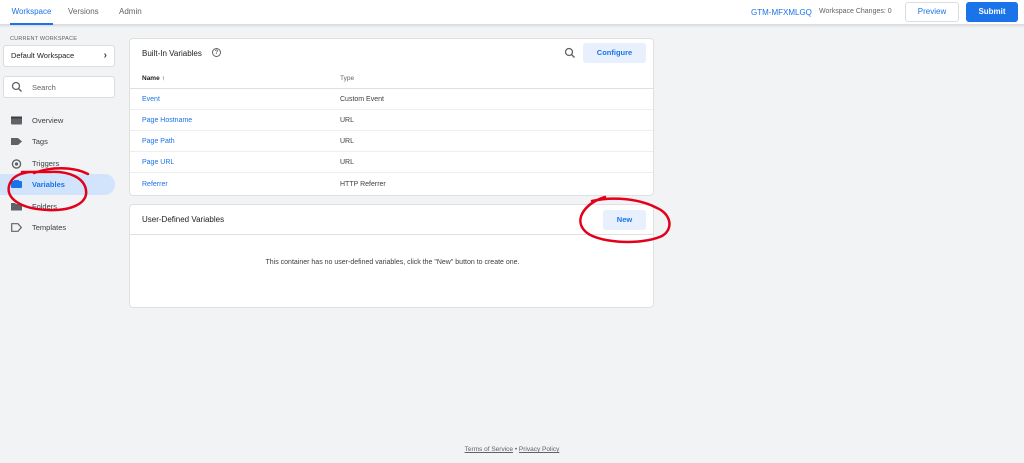  I want to click on trigger-icon, so click(16, 164).